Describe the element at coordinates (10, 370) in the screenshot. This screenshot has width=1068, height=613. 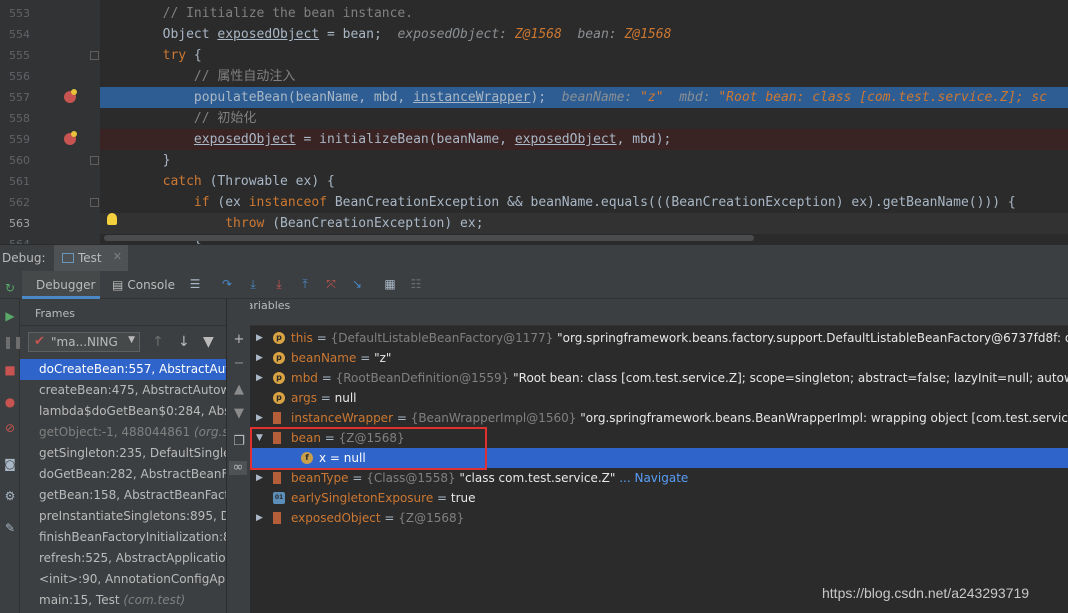
I see `stop-icon: ■` at that location.